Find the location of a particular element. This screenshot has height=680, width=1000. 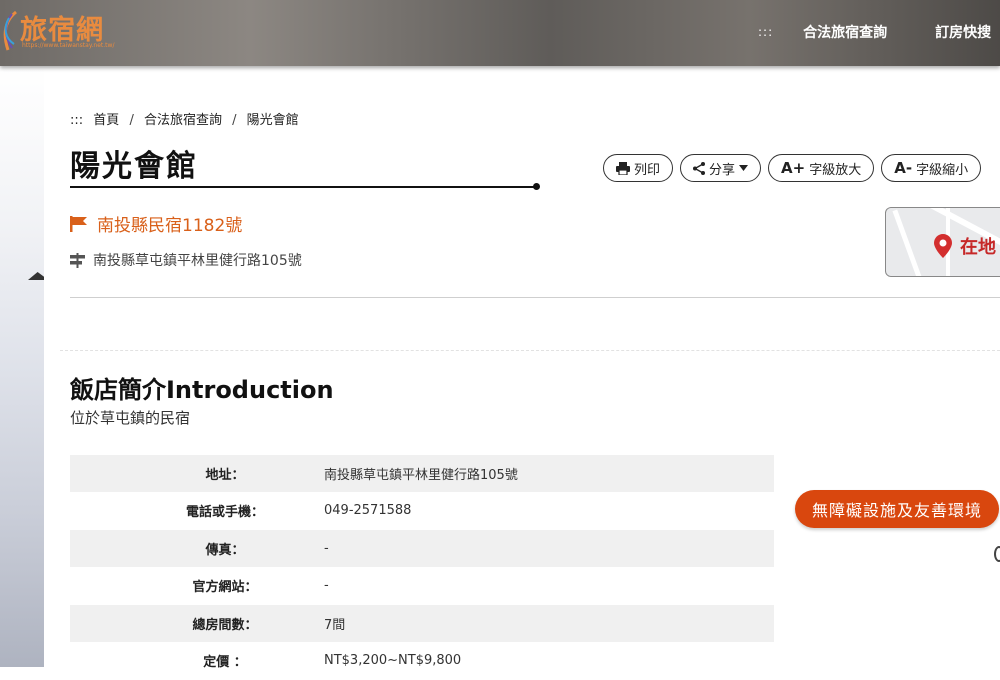

breadcrumb-accesskey: ::: is located at coordinates (76, 120).